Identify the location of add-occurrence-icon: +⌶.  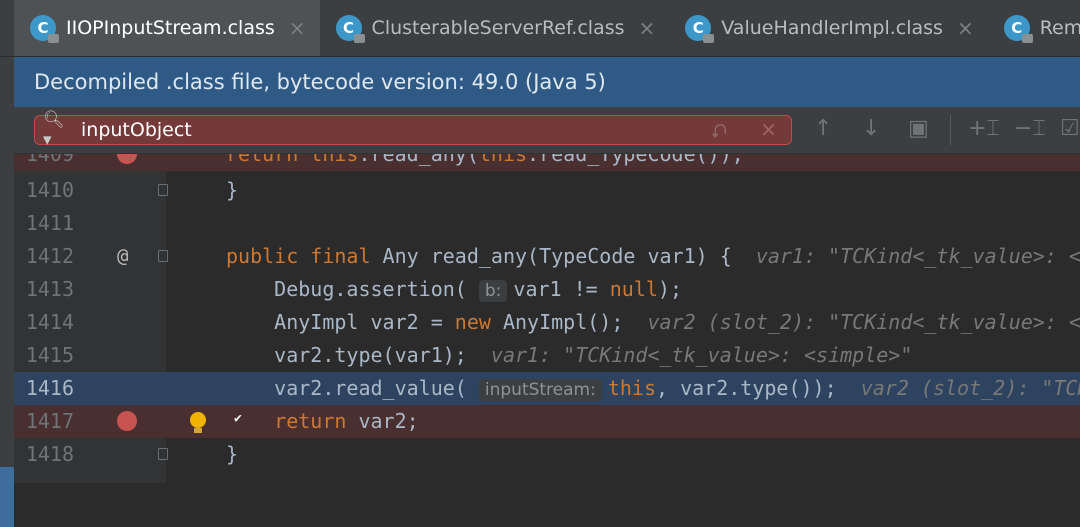
(984, 128).